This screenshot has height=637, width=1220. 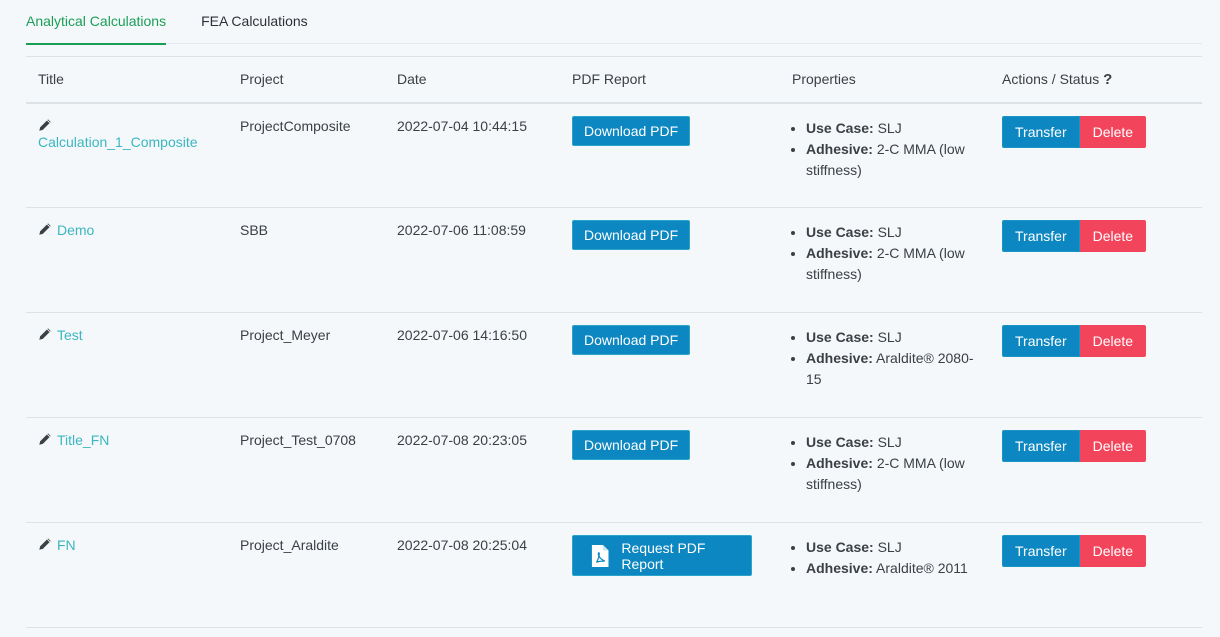 What do you see at coordinates (656, 80) in the screenshot?
I see `header-pdf-report: PDF Report` at bounding box center [656, 80].